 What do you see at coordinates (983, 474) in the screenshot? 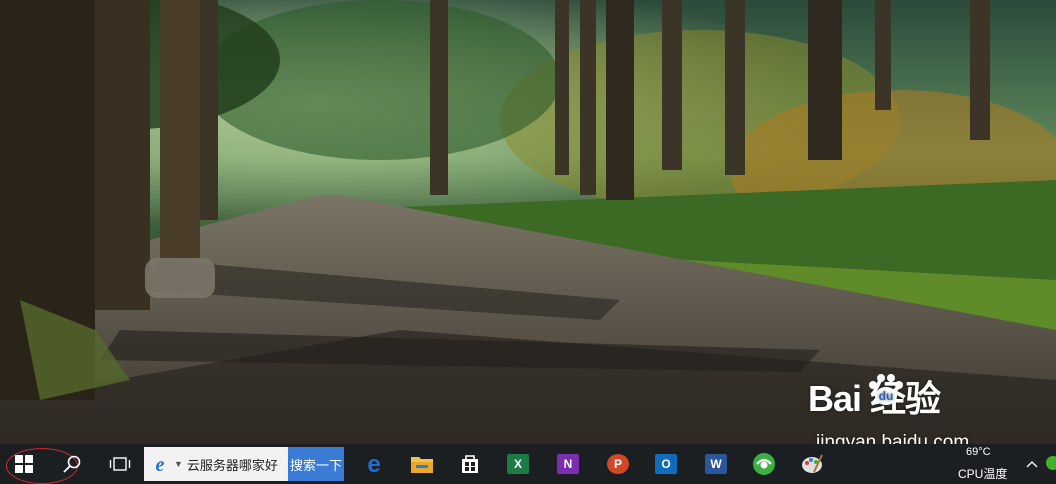
I see `cpu-temperature-label: CPU温度` at bounding box center [983, 474].